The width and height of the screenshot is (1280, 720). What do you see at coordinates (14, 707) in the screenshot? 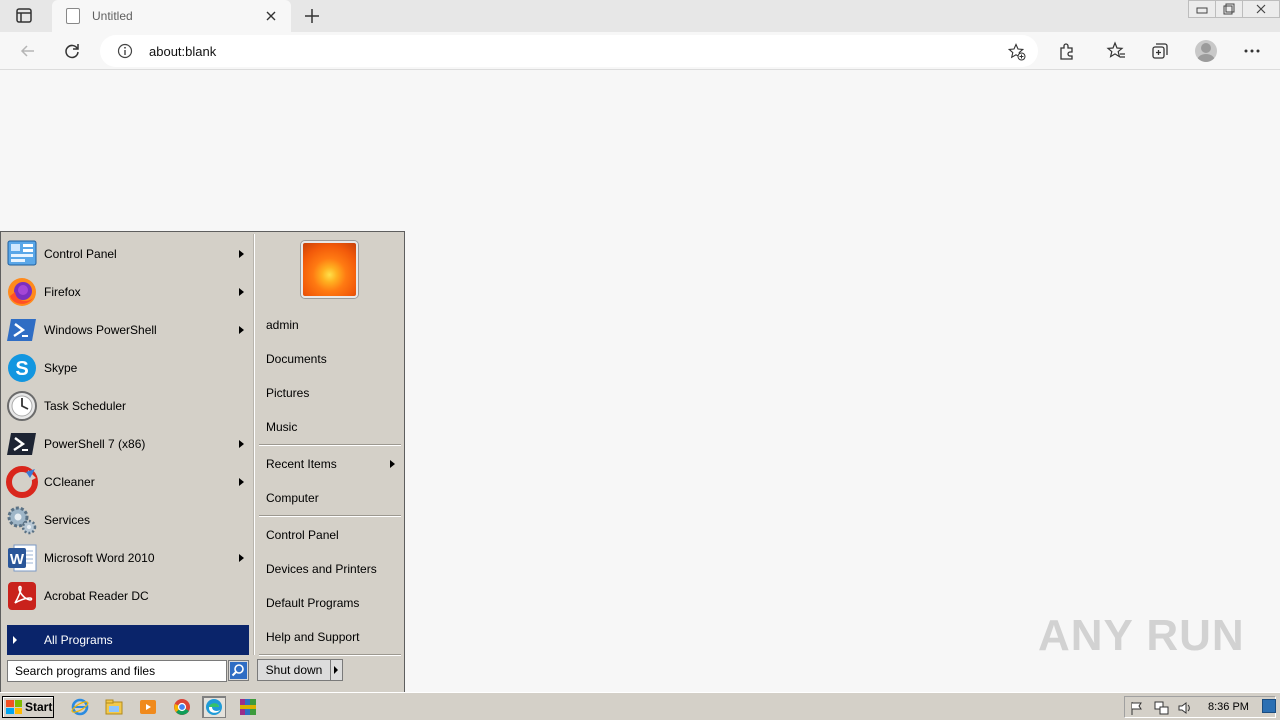
I see `windows-logo-icon` at bounding box center [14, 707].